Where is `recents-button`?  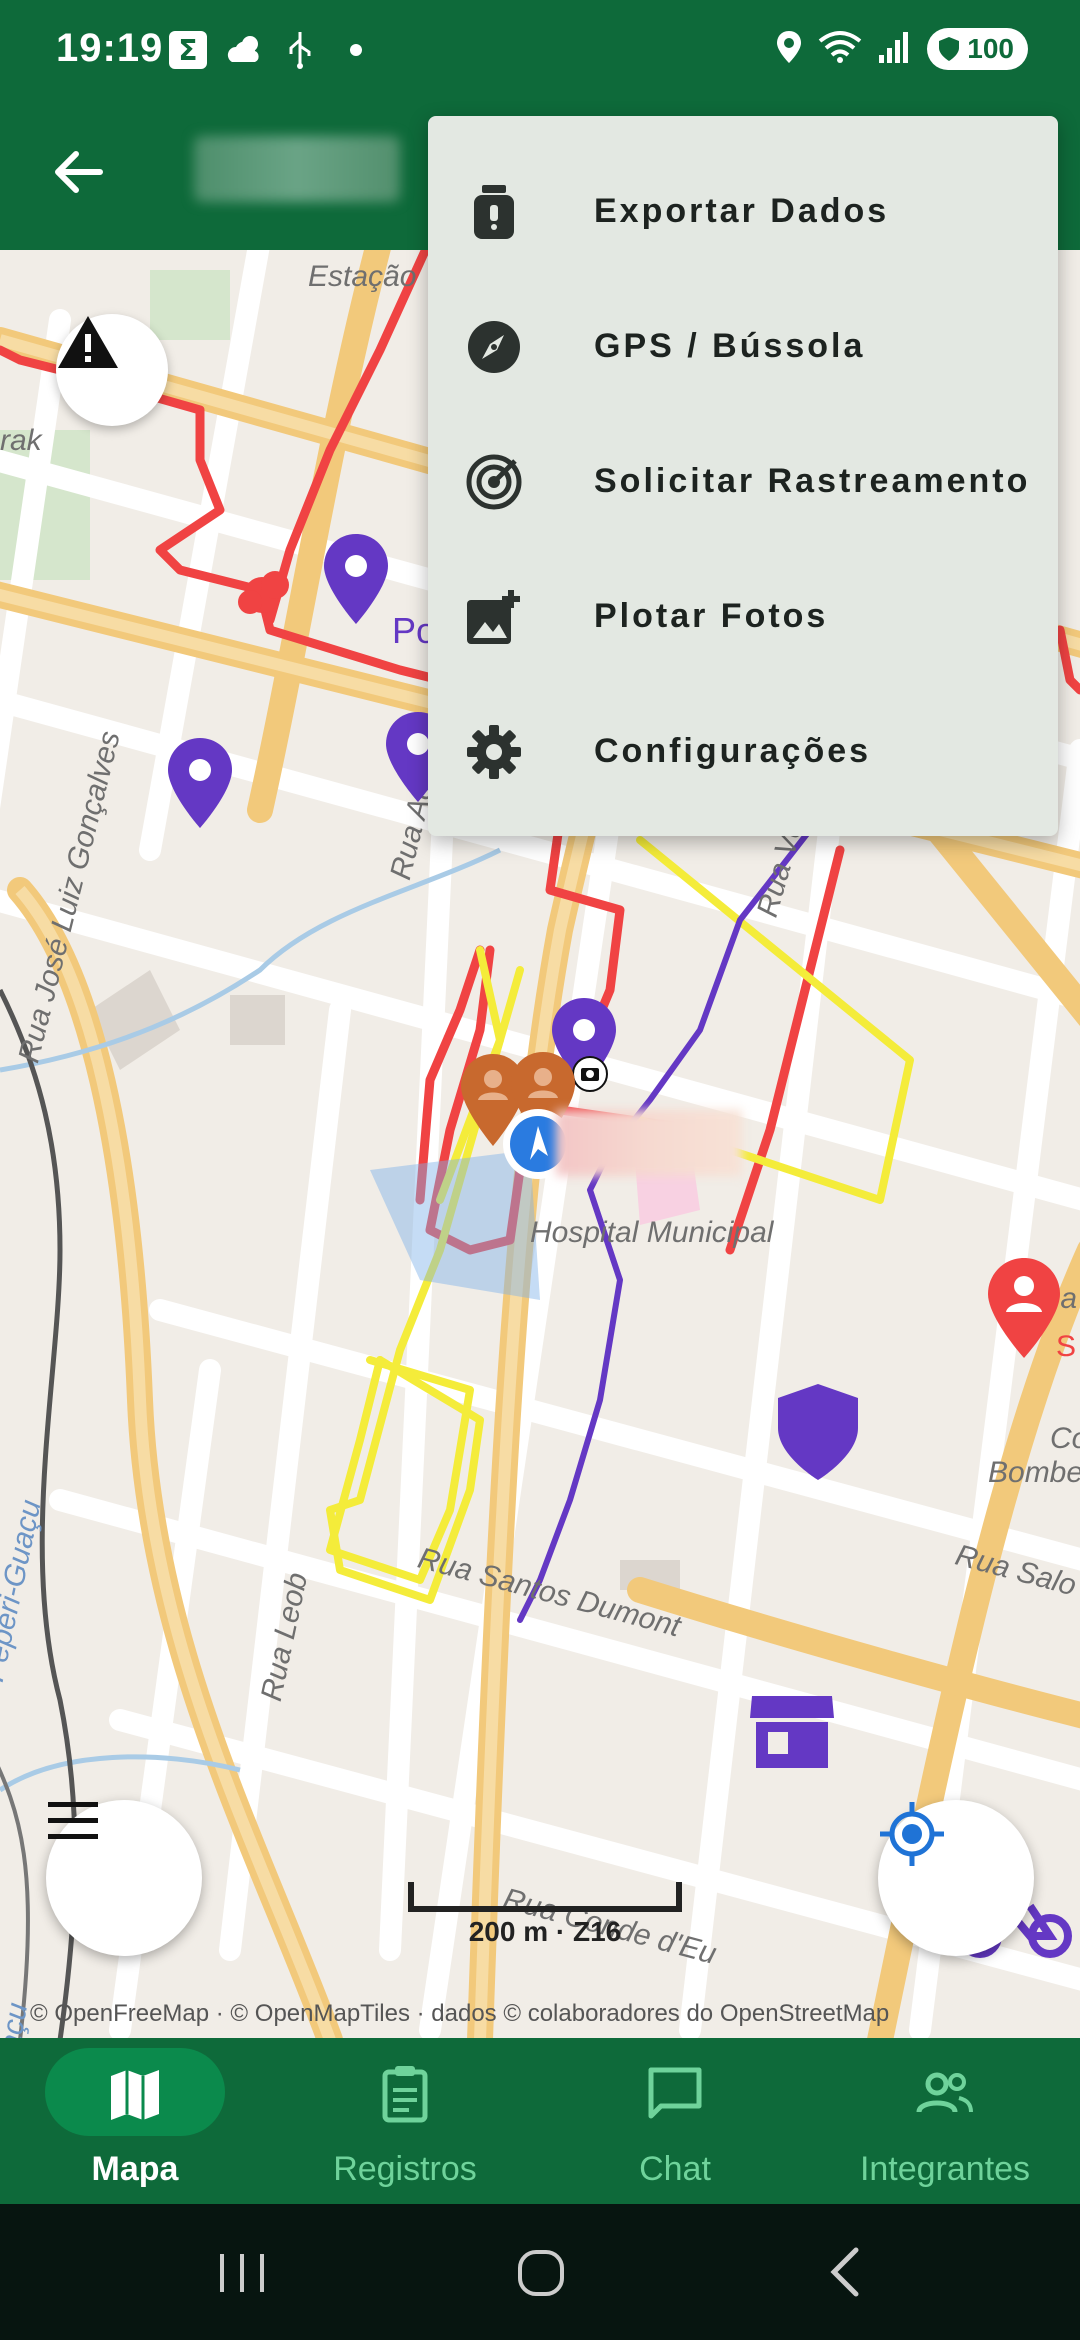 recents-button is located at coordinates (242, 2272).